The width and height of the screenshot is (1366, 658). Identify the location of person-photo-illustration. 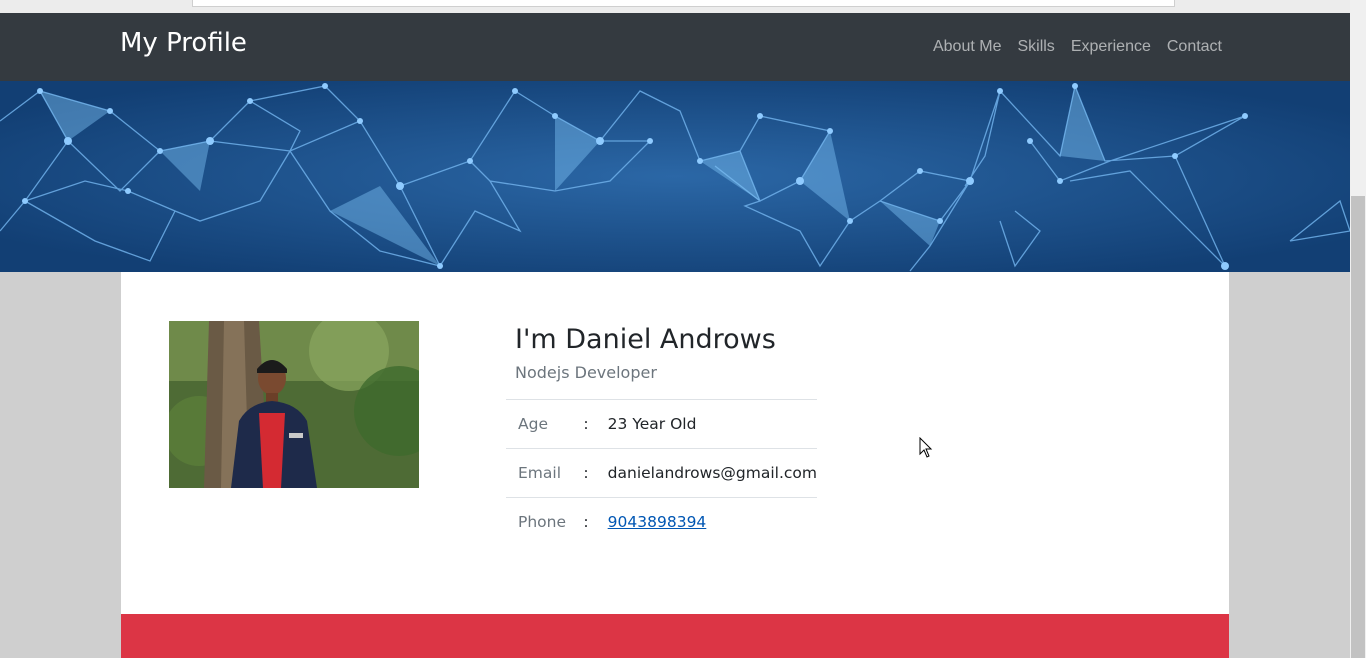
(294, 404).